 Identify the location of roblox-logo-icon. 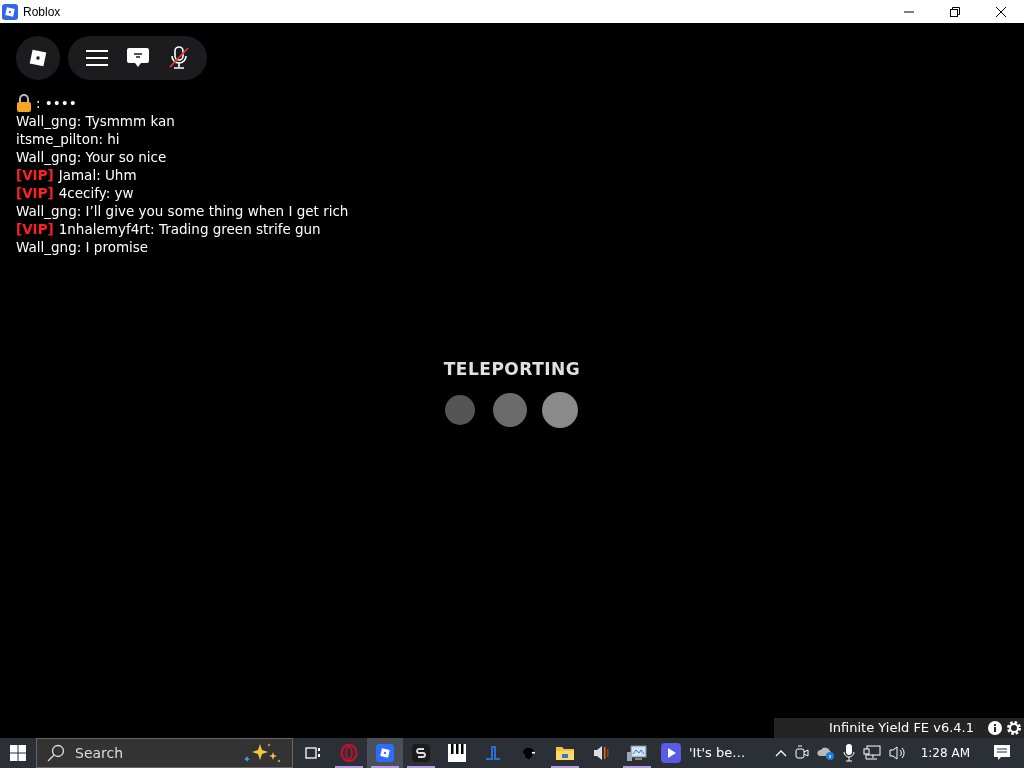
(38, 58).